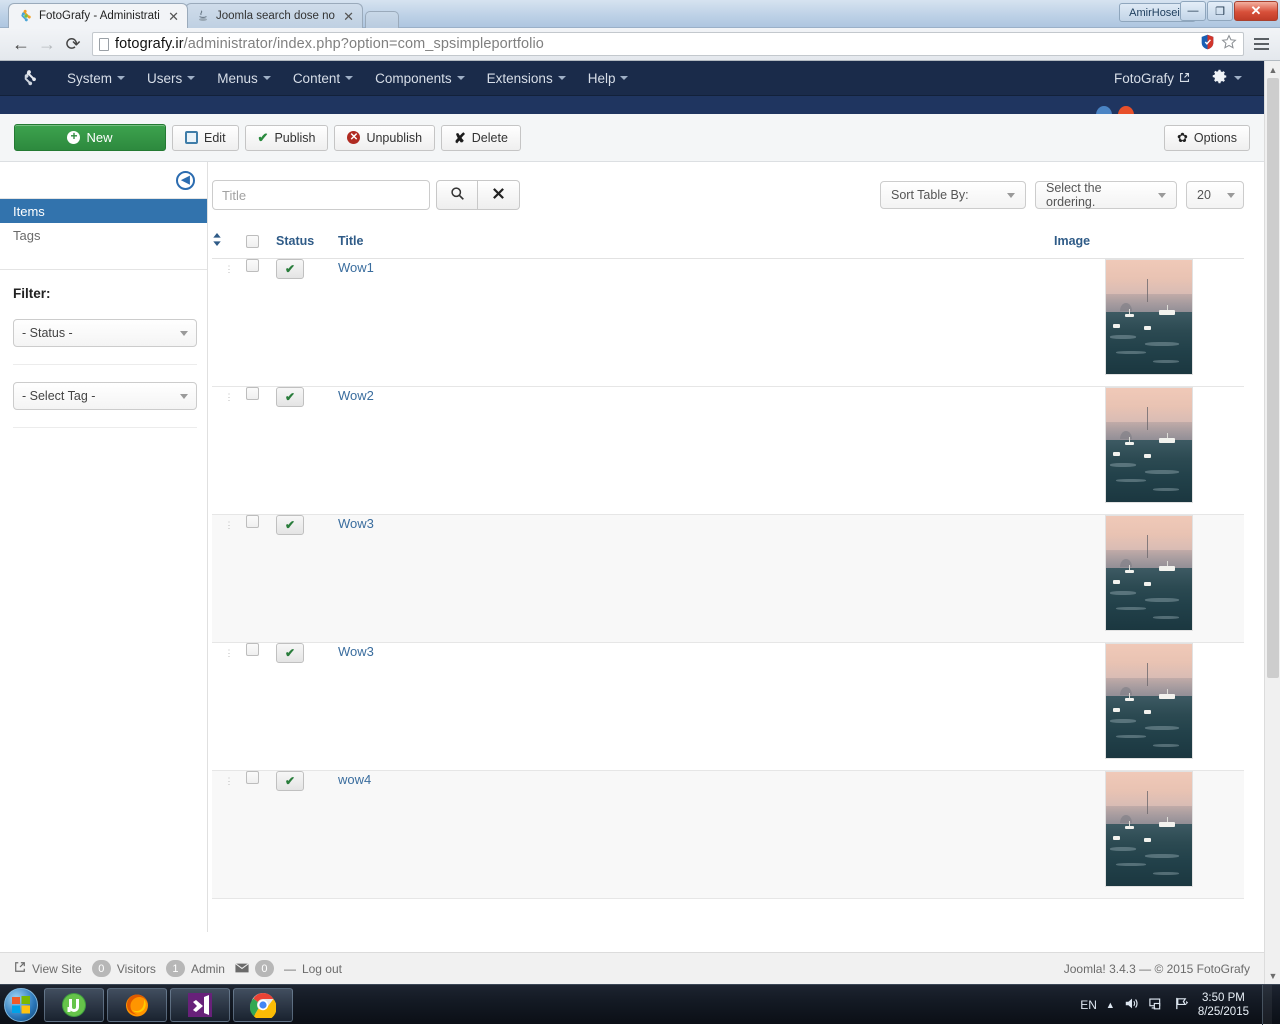 The width and height of the screenshot is (1280, 1025). Describe the element at coordinates (105, 396) in the screenshot. I see `filter-tag-select: - Select Tag -` at that location.